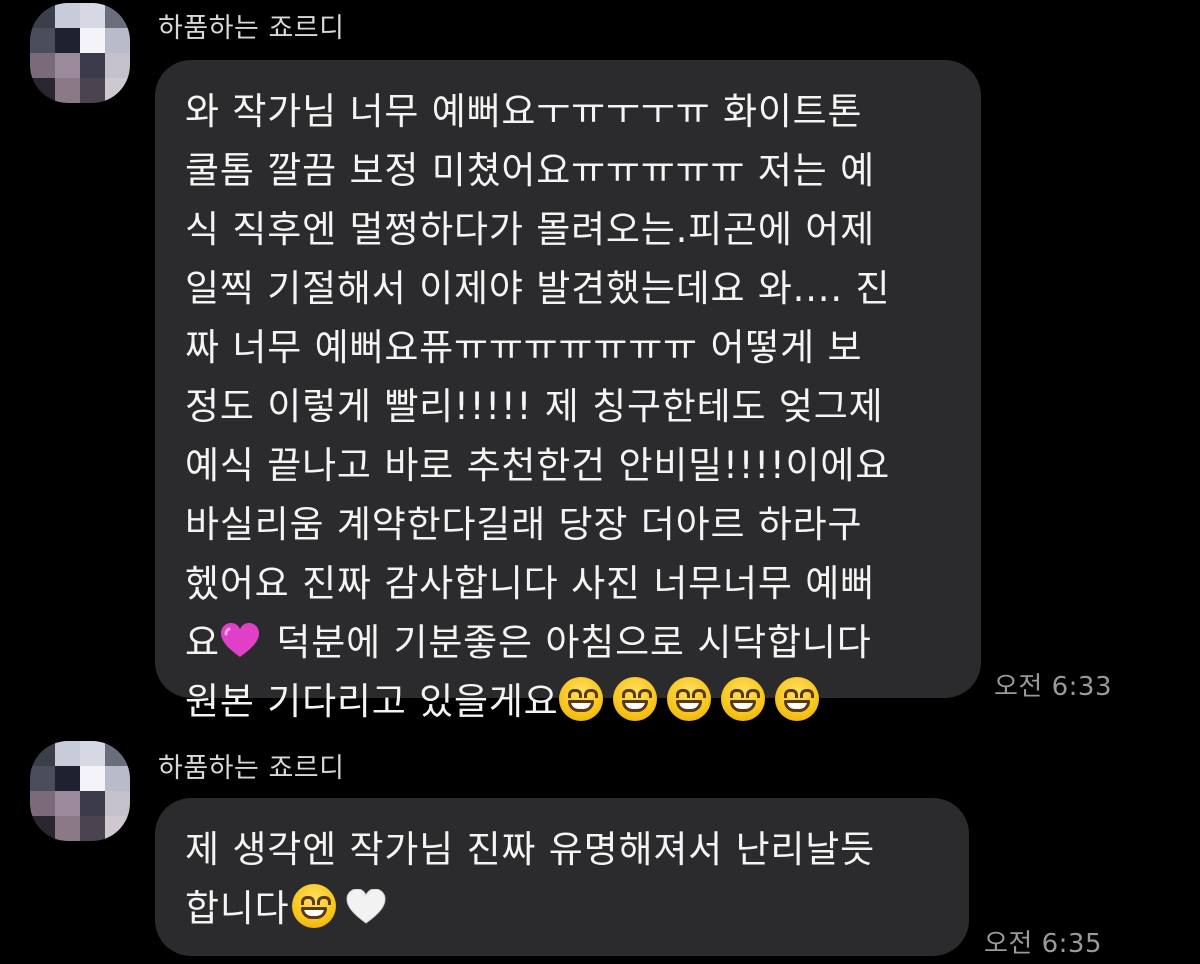 This screenshot has width=1200, height=964. Describe the element at coordinates (524, 524) in the screenshot. I see `message-line: 바실리움 계약한다길래 당장 더아르 하라구` at that location.